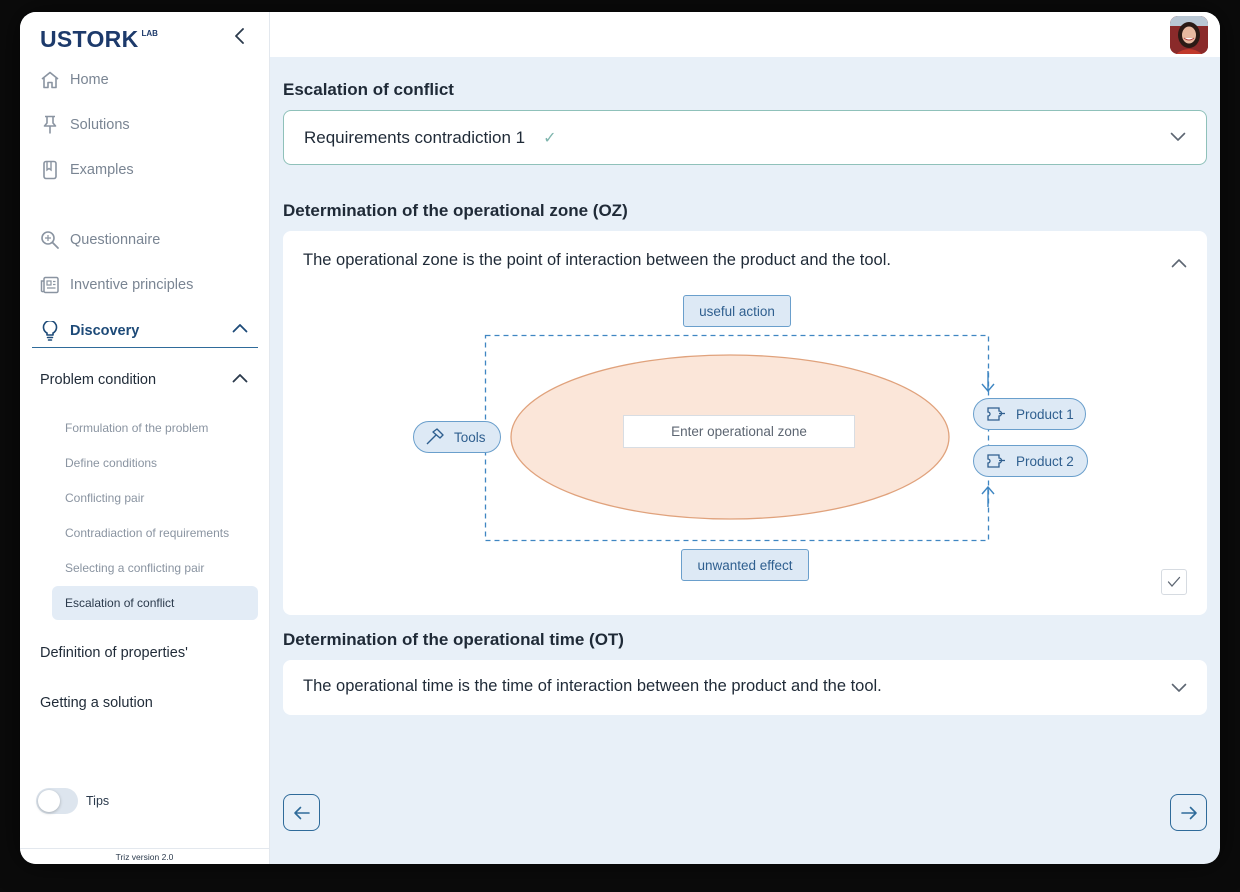 The width and height of the screenshot is (1240, 892). I want to click on nav-examples: Examples, so click(87, 170).